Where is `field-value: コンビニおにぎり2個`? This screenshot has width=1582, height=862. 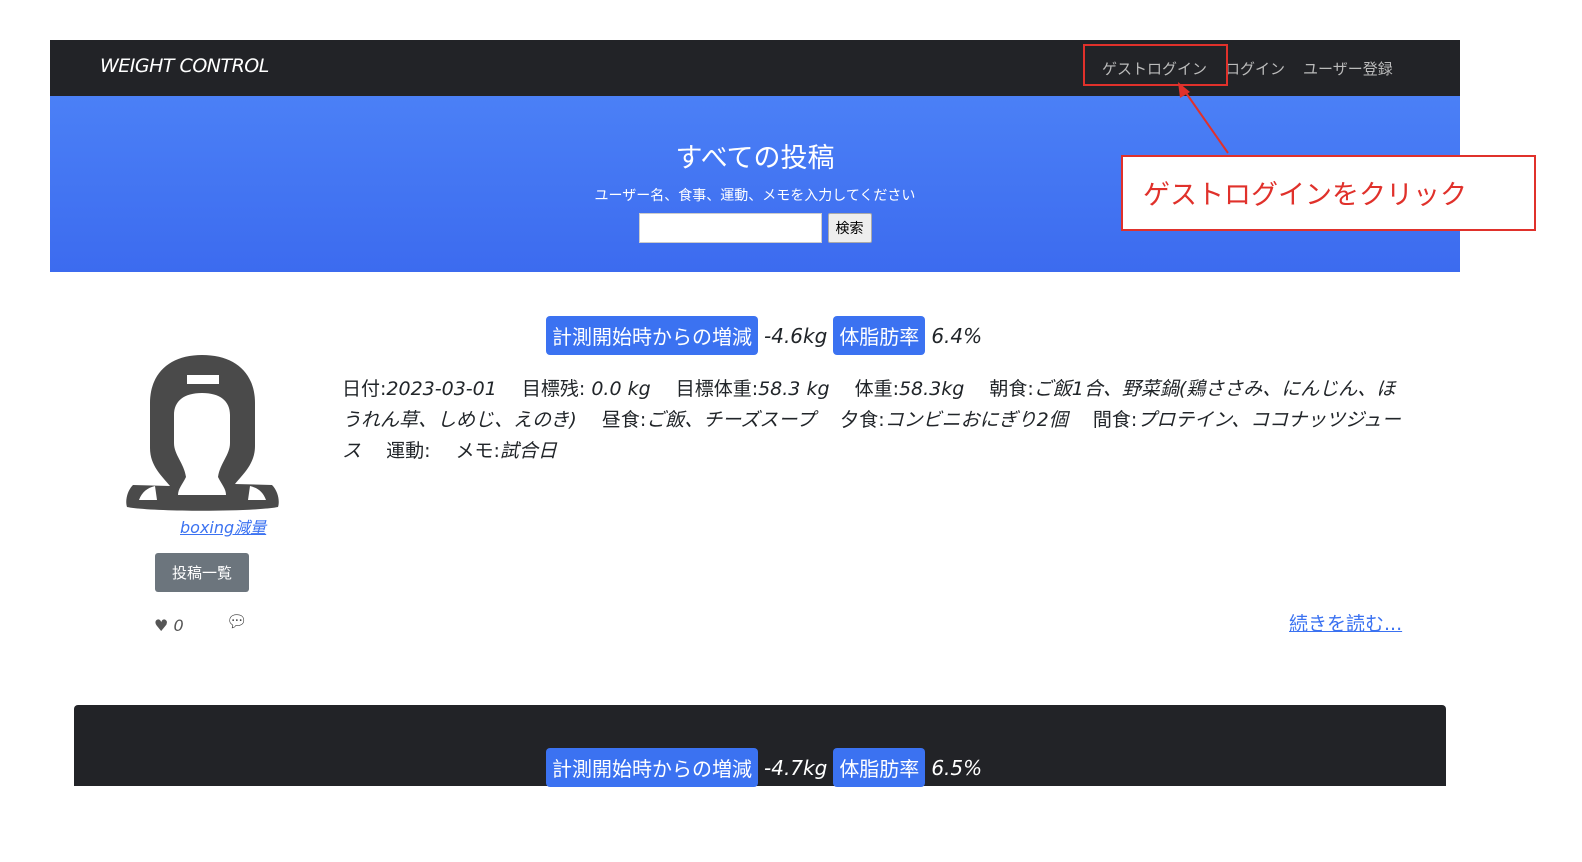
field-value: コンビニおにぎり2個 is located at coordinates (976, 420).